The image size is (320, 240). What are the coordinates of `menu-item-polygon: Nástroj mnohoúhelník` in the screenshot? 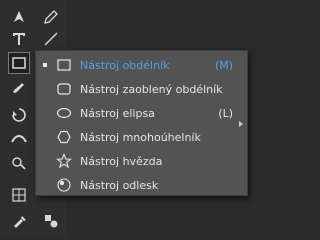 It's located at (141, 137).